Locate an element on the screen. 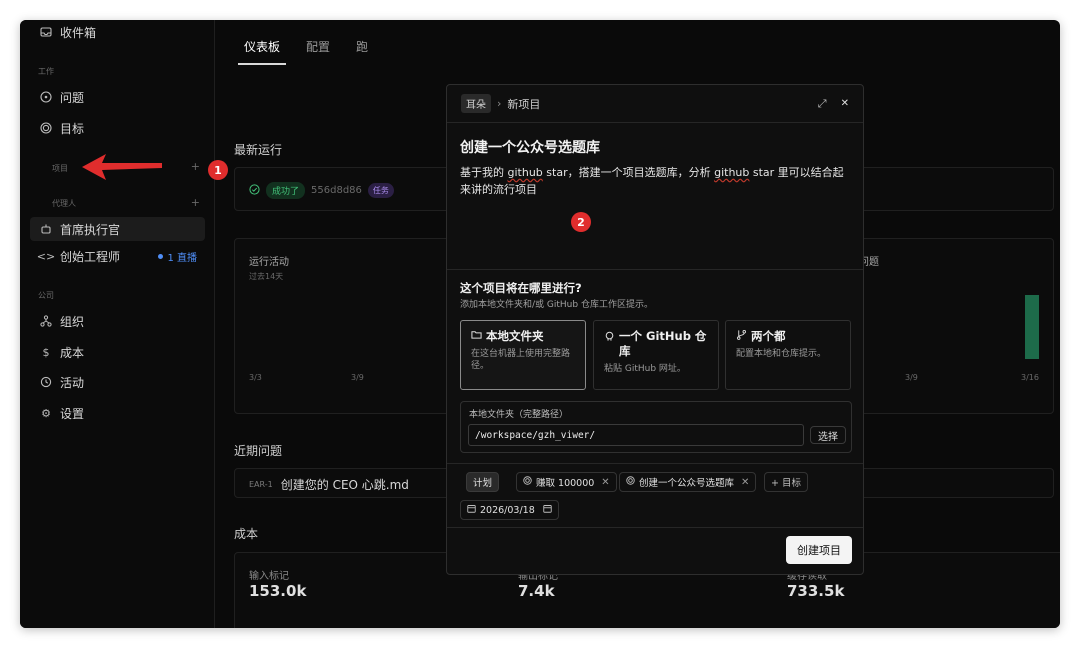 The image size is (1080, 648). git-branch-icon is located at coordinates (741, 336).